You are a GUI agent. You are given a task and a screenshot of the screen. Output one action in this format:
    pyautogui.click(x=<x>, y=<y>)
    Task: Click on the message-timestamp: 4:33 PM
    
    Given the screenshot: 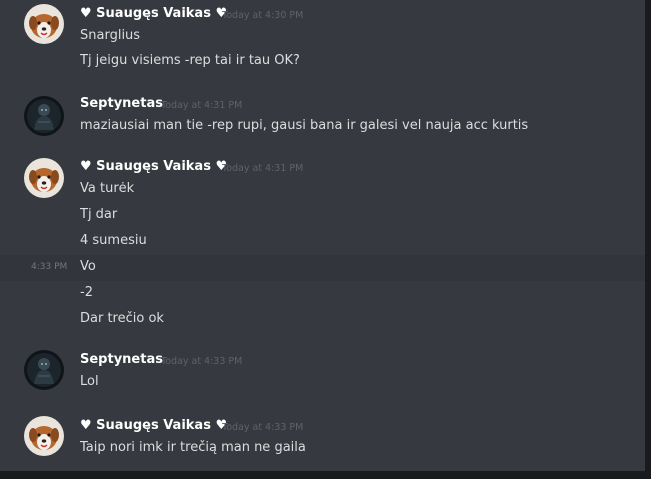 What is the action you would take?
    pyautogui.click(x=49, y=267)
    